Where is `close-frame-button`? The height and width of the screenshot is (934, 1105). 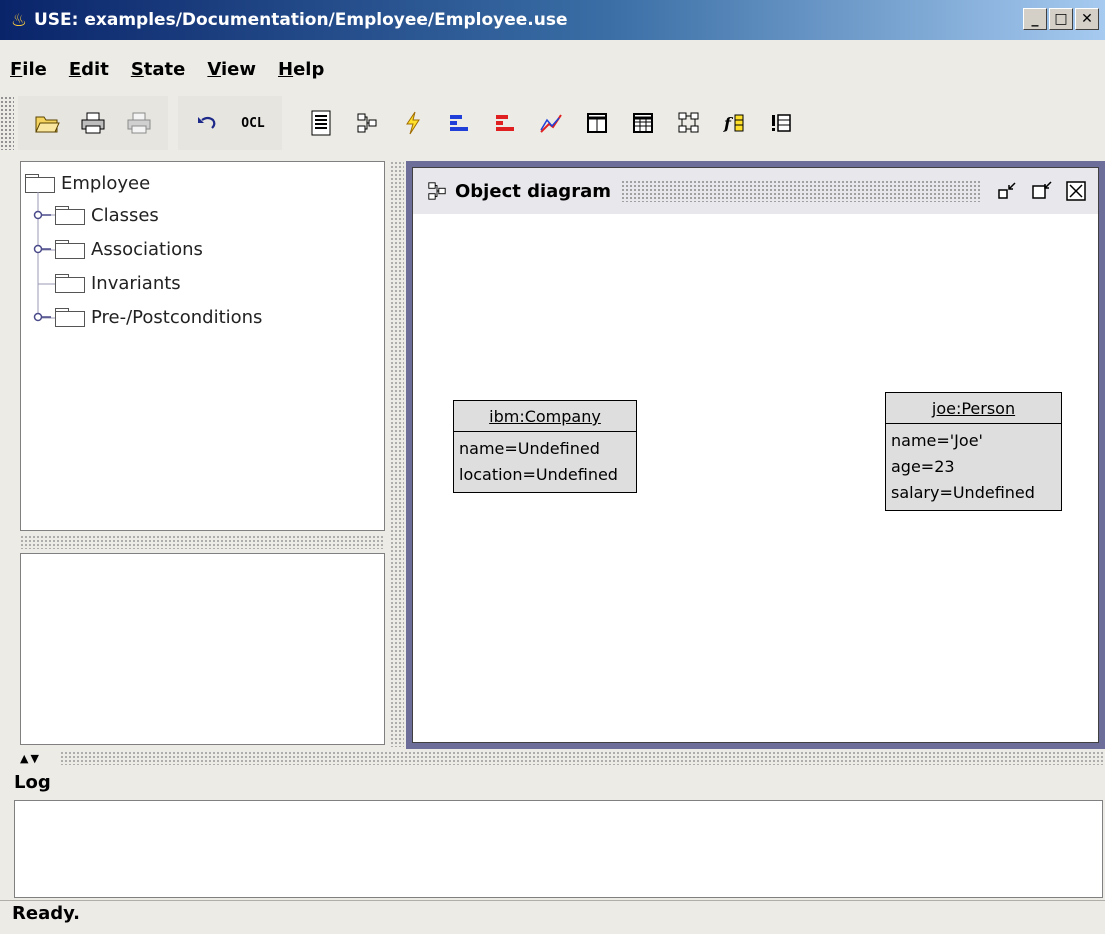 close-frame-button is located at coordinates (1076, 191).